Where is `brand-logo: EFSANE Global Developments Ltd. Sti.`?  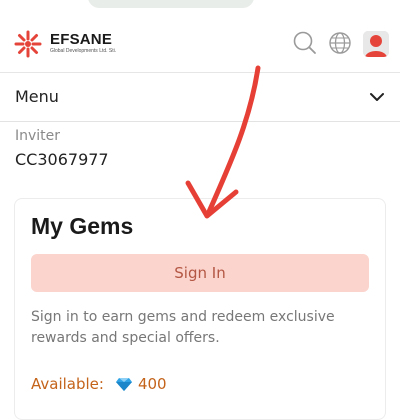
brand-logo: EFSANE Global Developments Ltd. Sti. is located at coordinates (64, 43).